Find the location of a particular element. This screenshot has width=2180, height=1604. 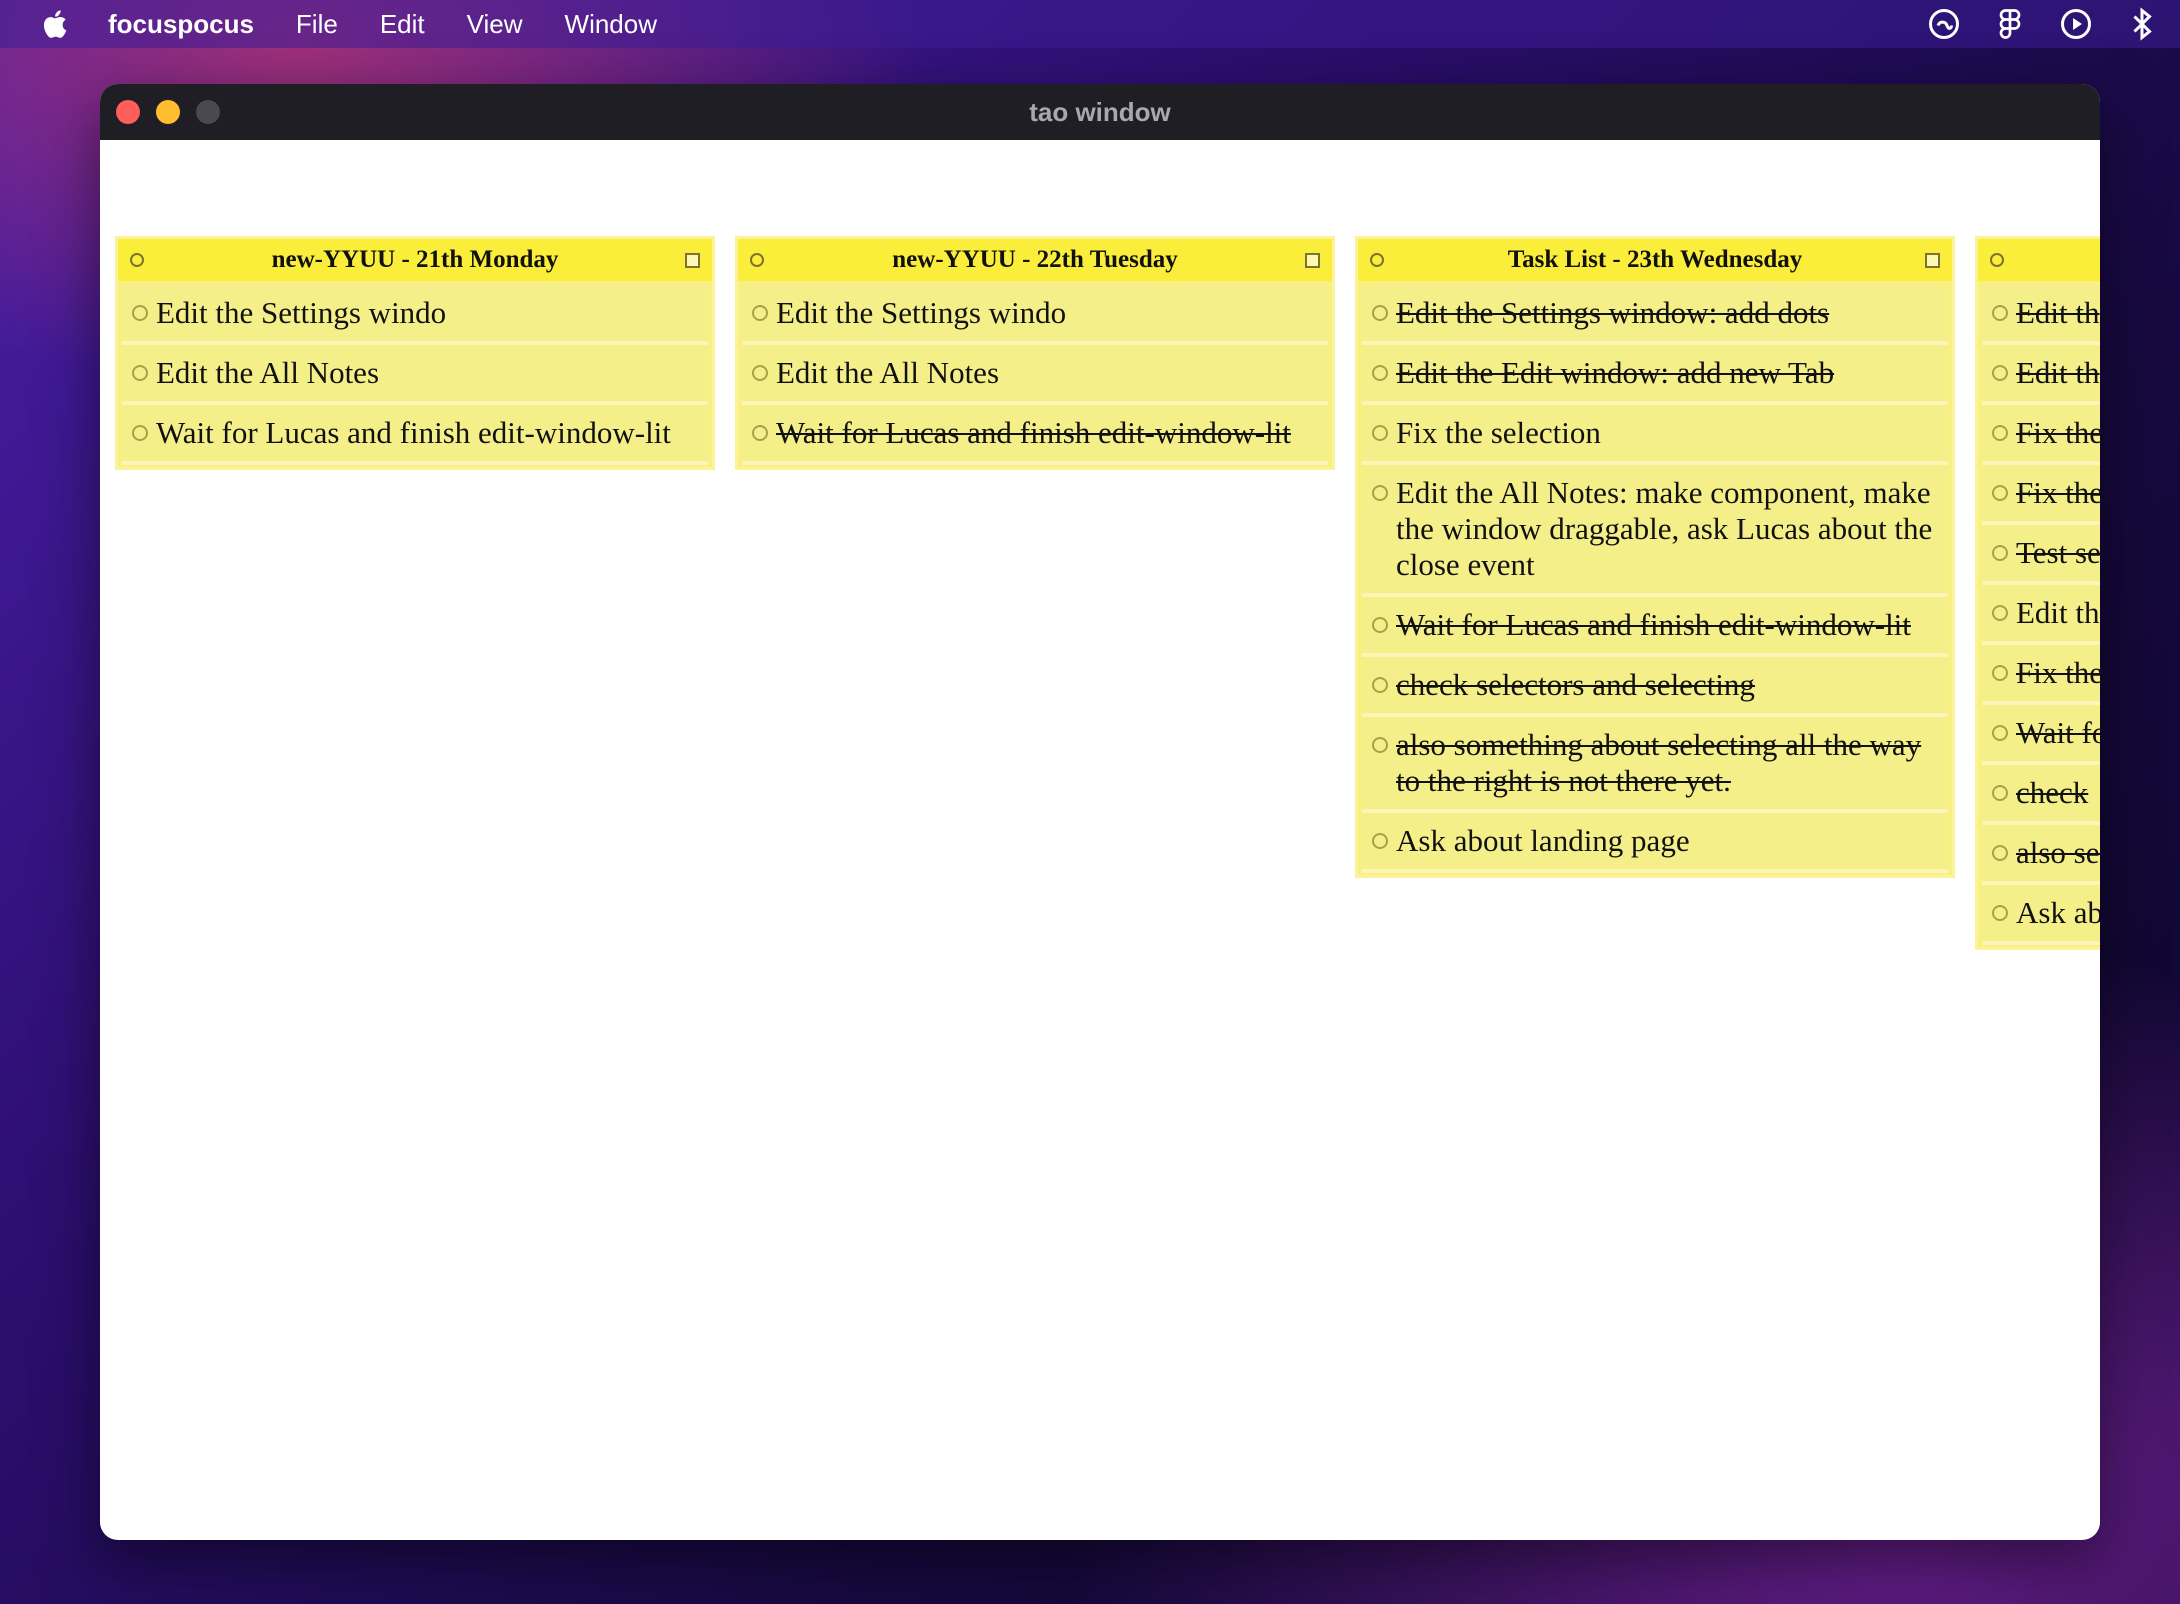

apple-icon is located at coordinates (56, 24).